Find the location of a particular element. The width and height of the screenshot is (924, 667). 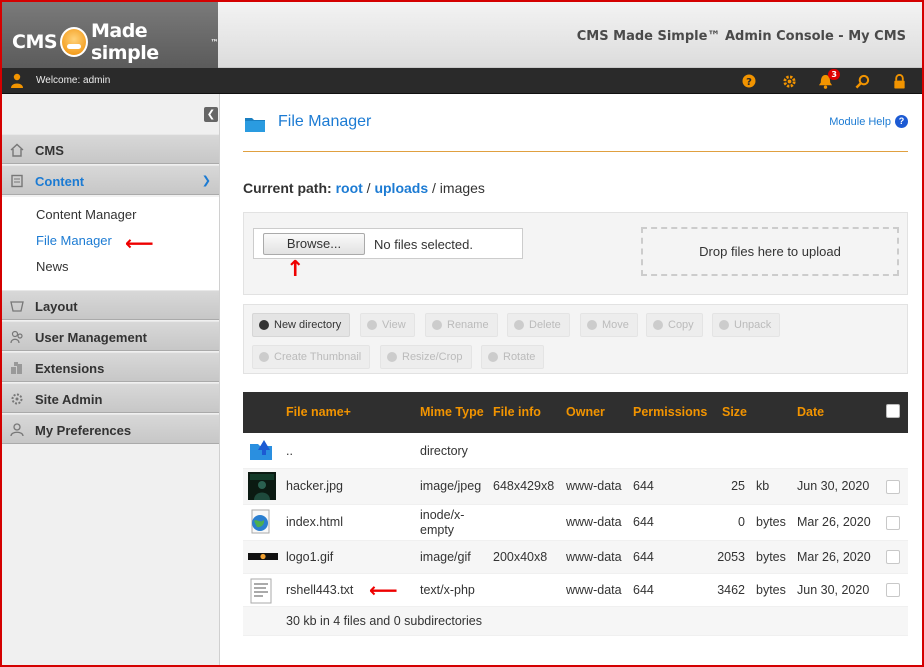

rename-button: Rename is located at coordinates (461, 325).